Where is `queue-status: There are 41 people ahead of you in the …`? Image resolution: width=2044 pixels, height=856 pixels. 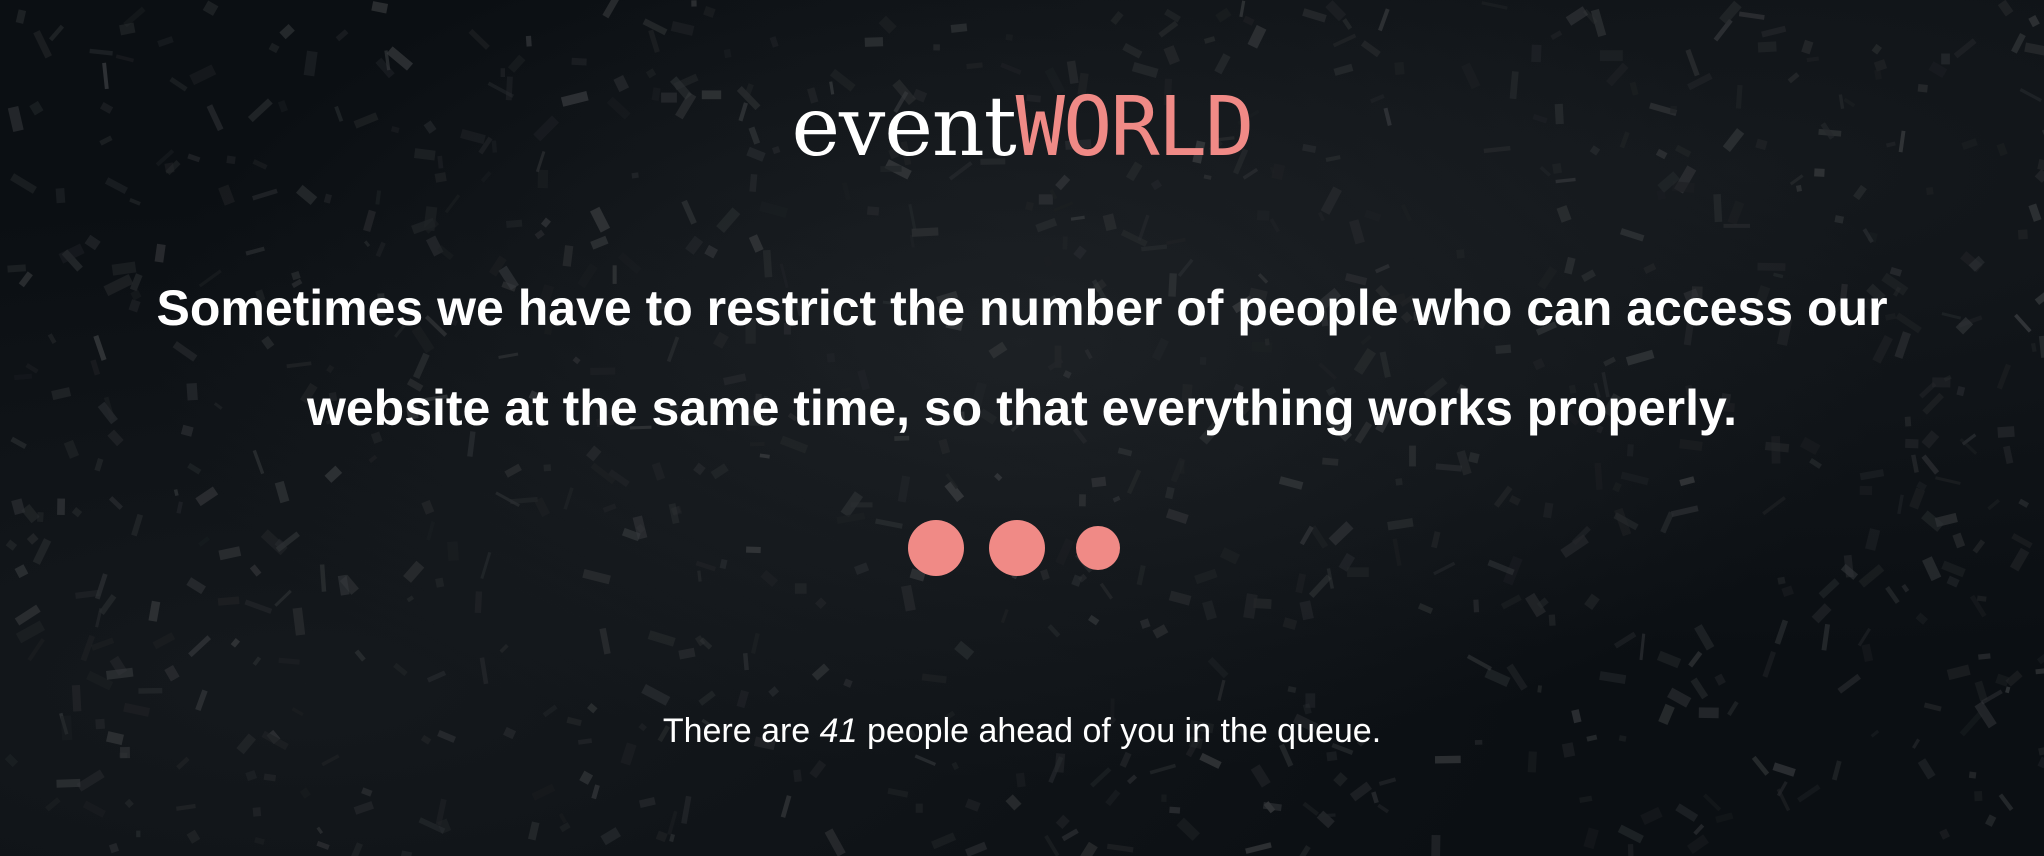 queue-status: There are 41 people ahead of you in the … is located at coordinates (1022, 731).